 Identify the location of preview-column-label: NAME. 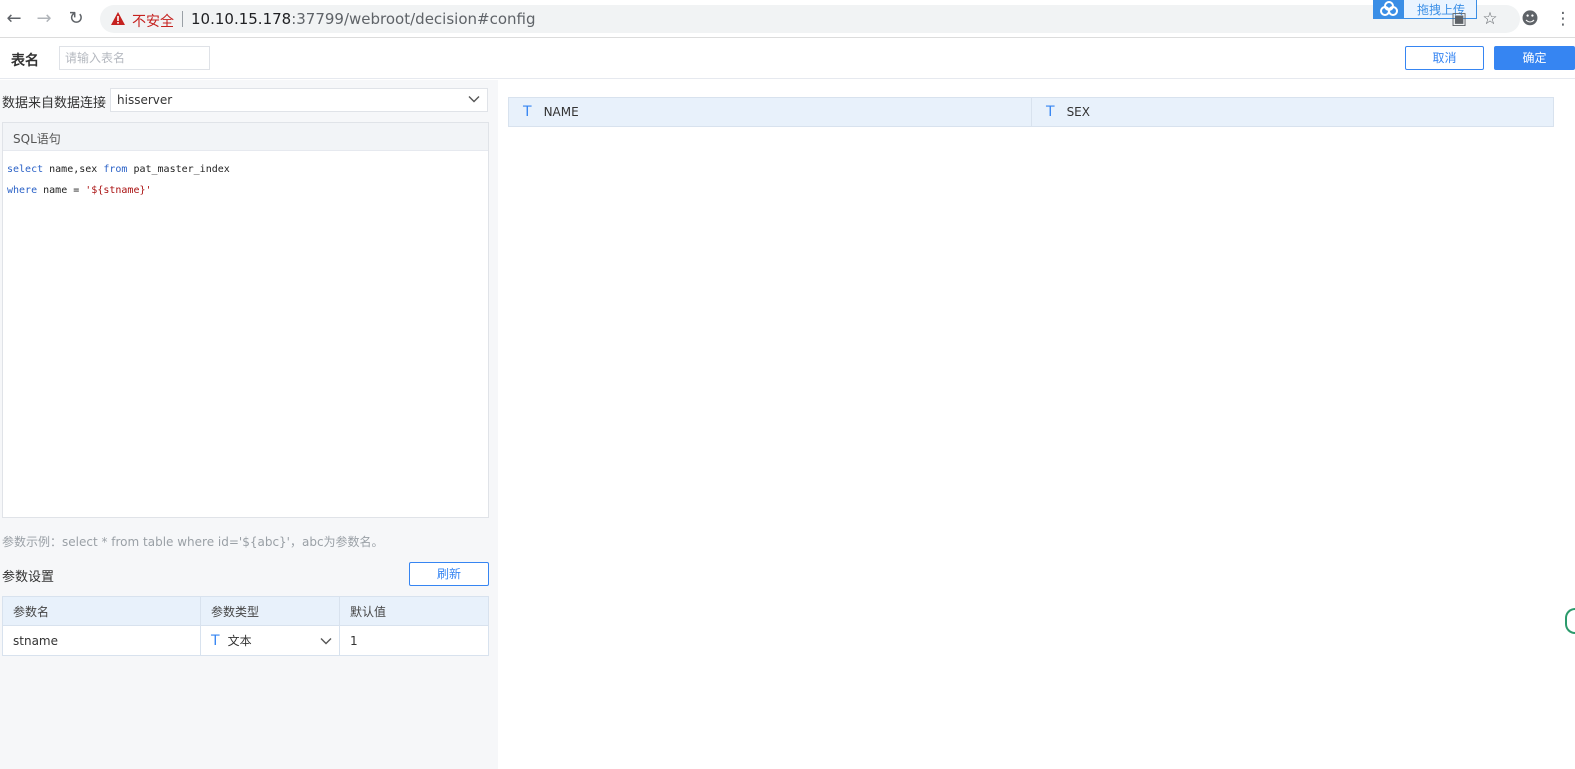
(561, 112).